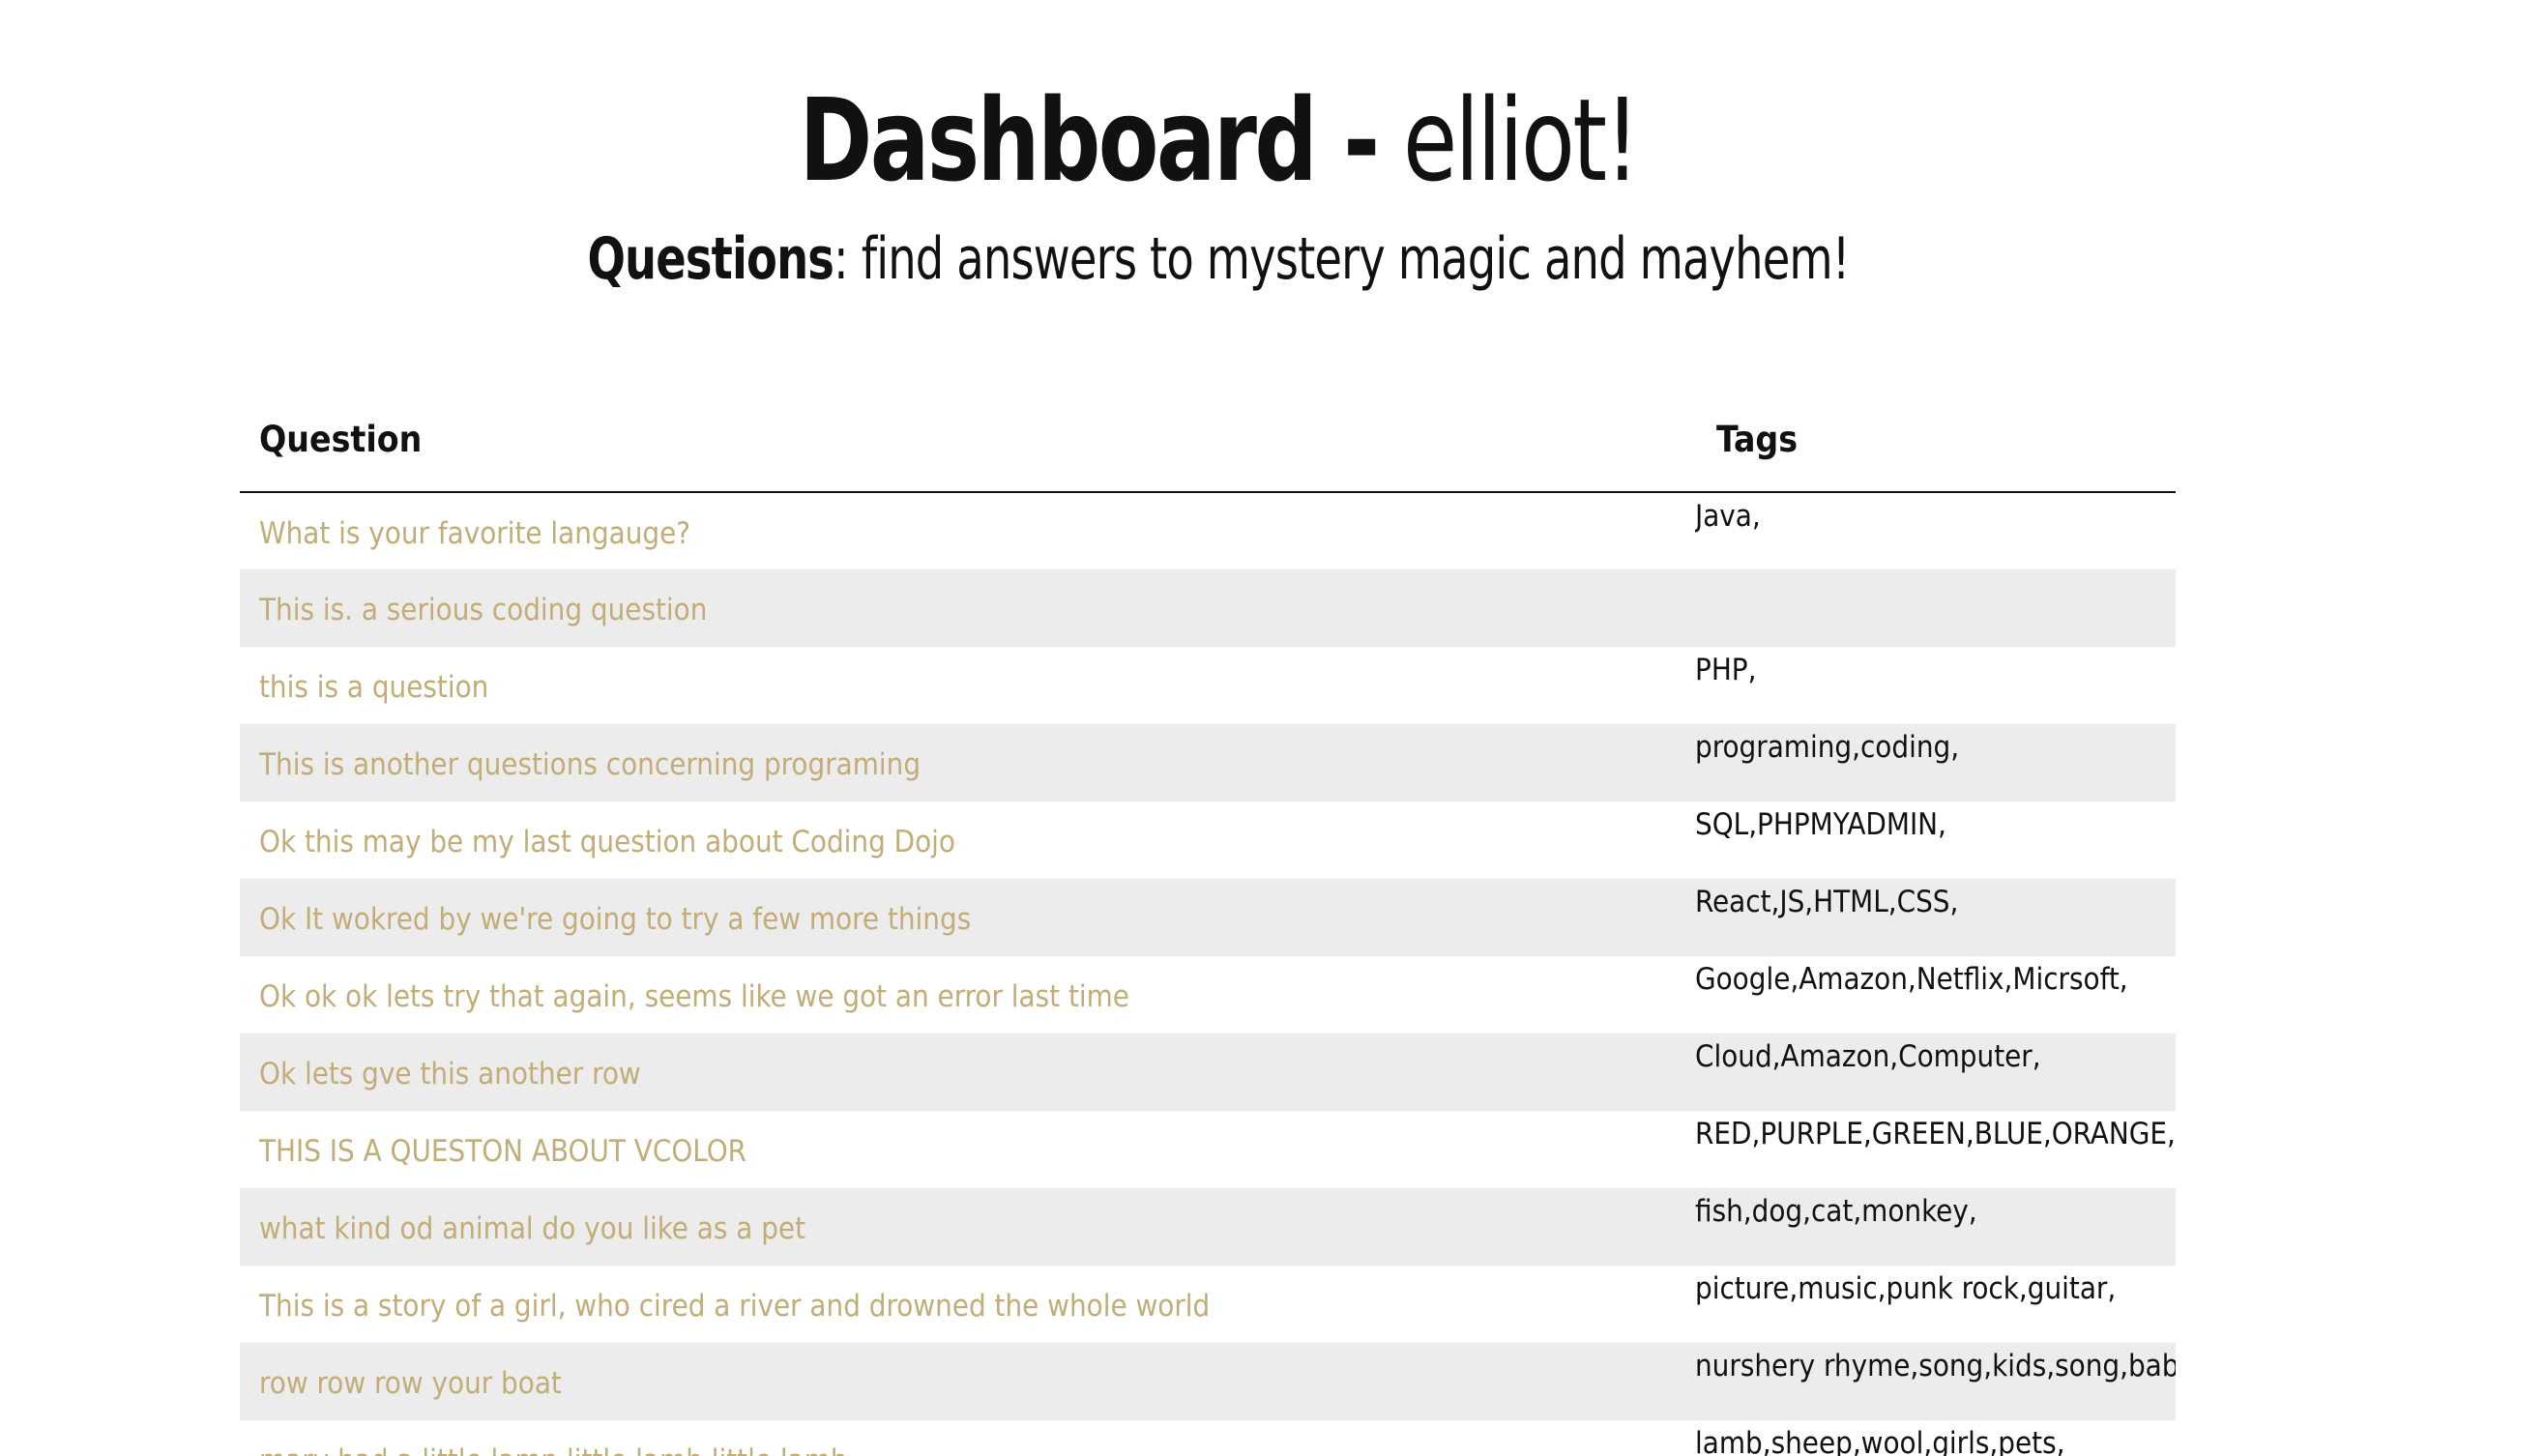  What do you see at coordinates (1935, 440) in the screenshot?
I see `column-header-tags: Tags` at bounding box center [1935, 440].